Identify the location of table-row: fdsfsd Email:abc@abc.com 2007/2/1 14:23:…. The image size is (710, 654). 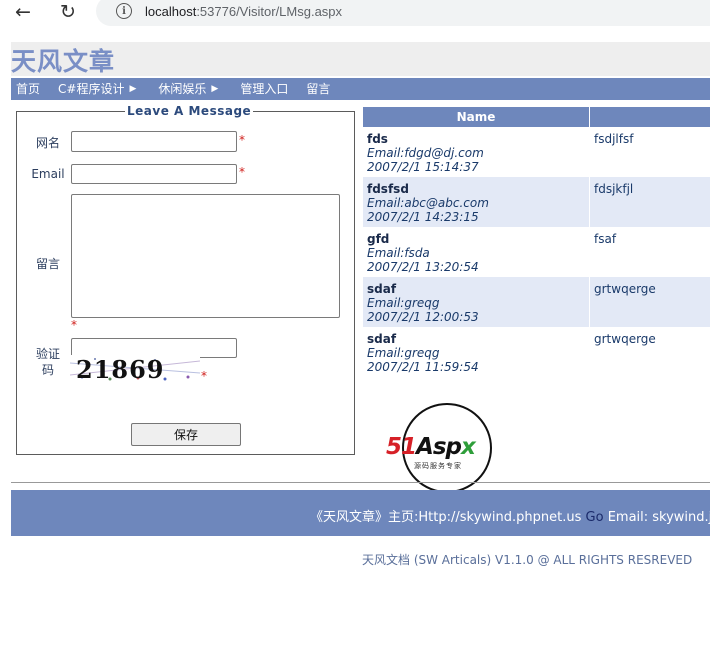
(536, 202).